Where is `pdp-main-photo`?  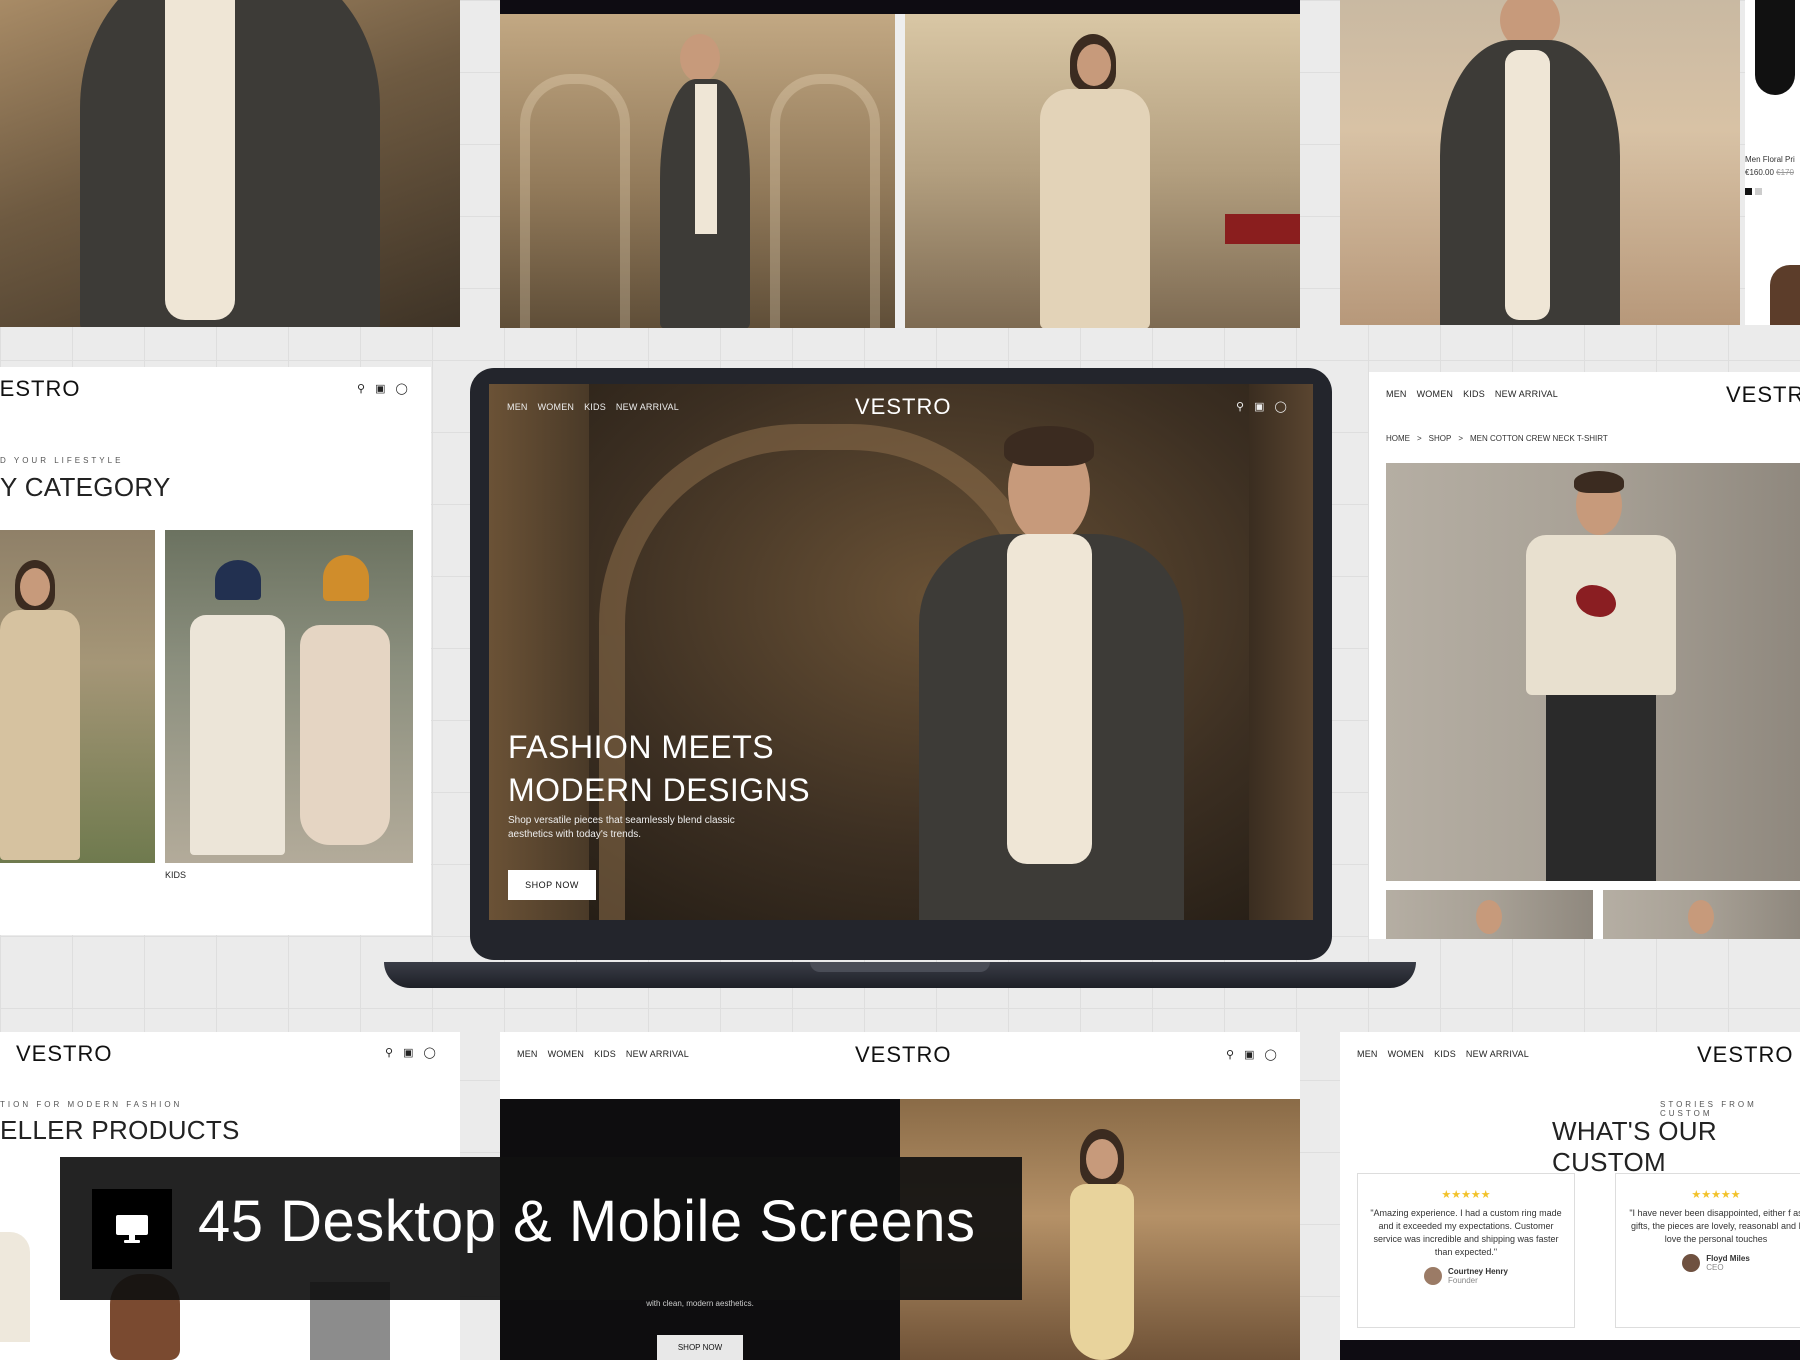 pdp-main-photo is located at coordinates (1593, 672).